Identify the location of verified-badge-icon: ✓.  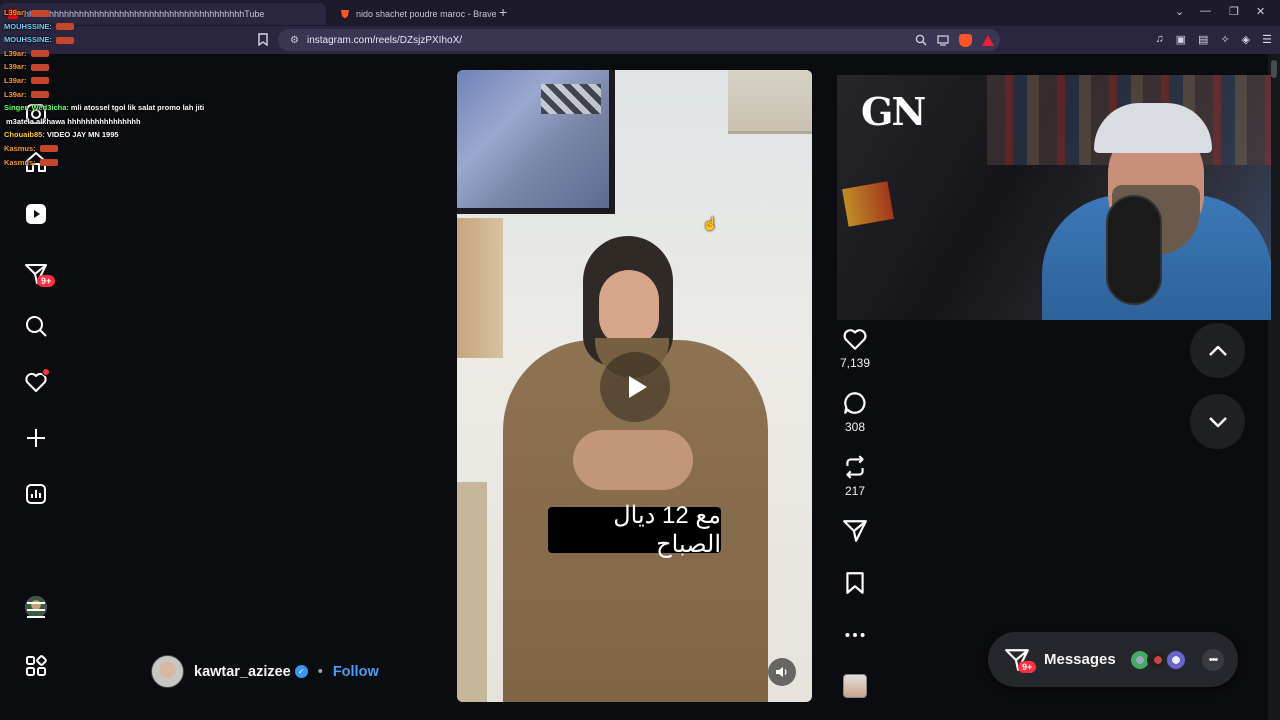
(301, 671).